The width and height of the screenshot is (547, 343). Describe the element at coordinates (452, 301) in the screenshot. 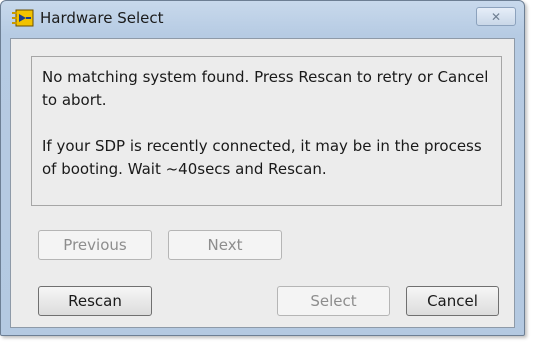

I see `cancel-button: Cancel` at that location.